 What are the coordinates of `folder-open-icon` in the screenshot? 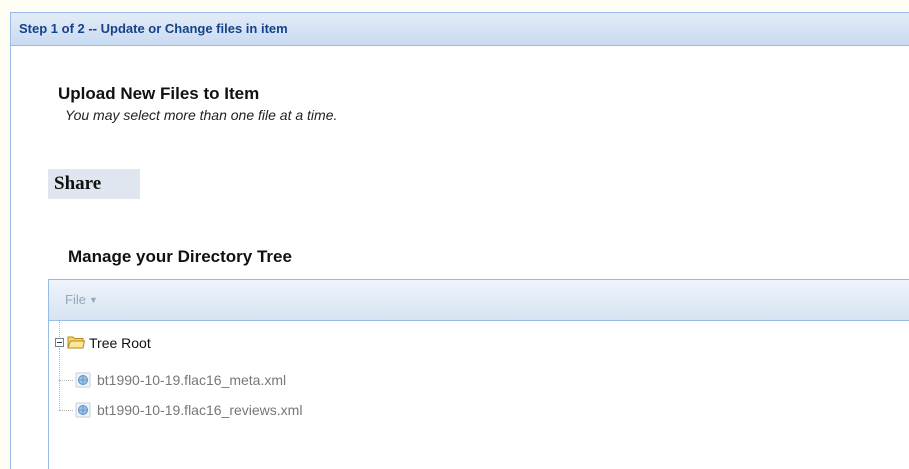 It's located at (76, 342).